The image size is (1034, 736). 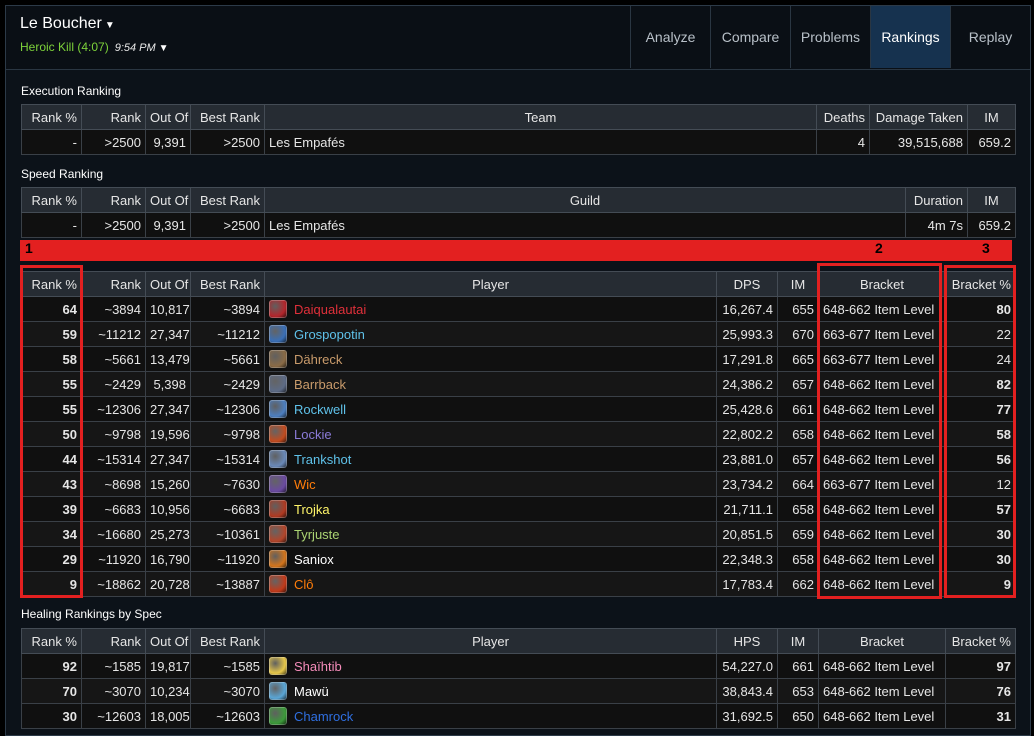 What do you see at coordinates (227, 409) in the screenshot?
I see `best-rank: ~12306` at bounding box center [227, 409].